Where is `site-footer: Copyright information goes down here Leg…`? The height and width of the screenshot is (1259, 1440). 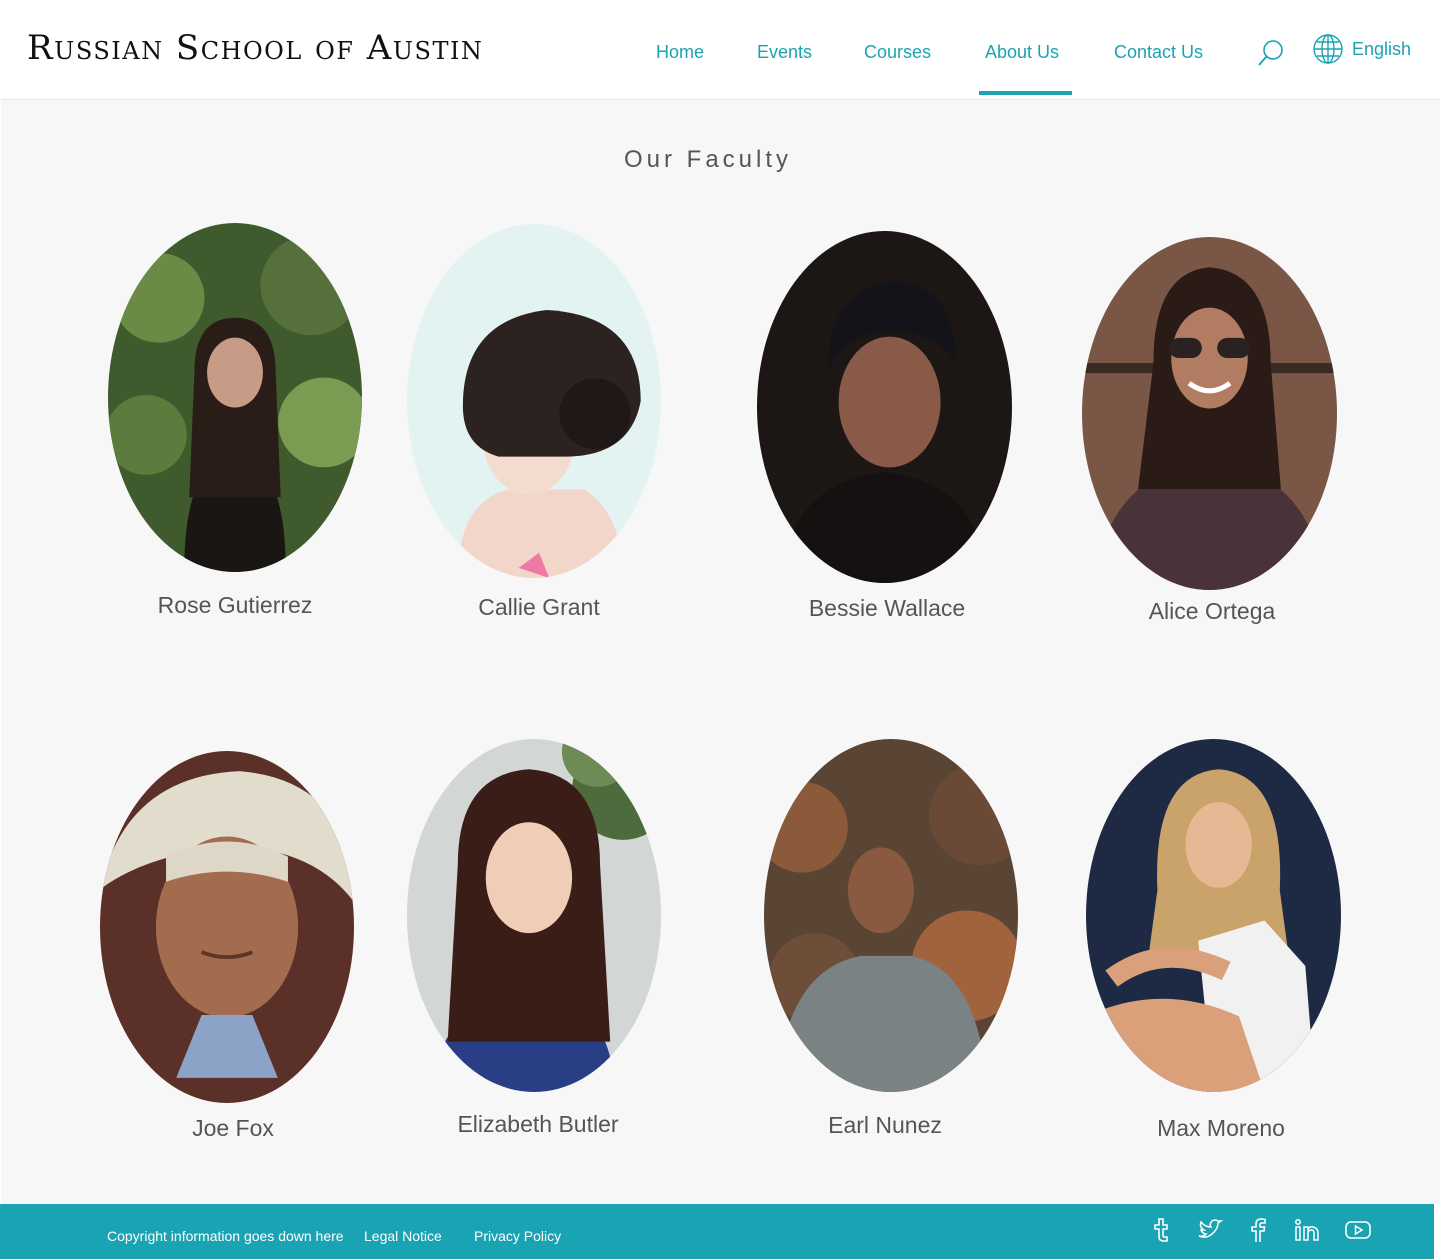
site-footer: Copyright information goes down here Leg… is located at coordinates (717, 1231).